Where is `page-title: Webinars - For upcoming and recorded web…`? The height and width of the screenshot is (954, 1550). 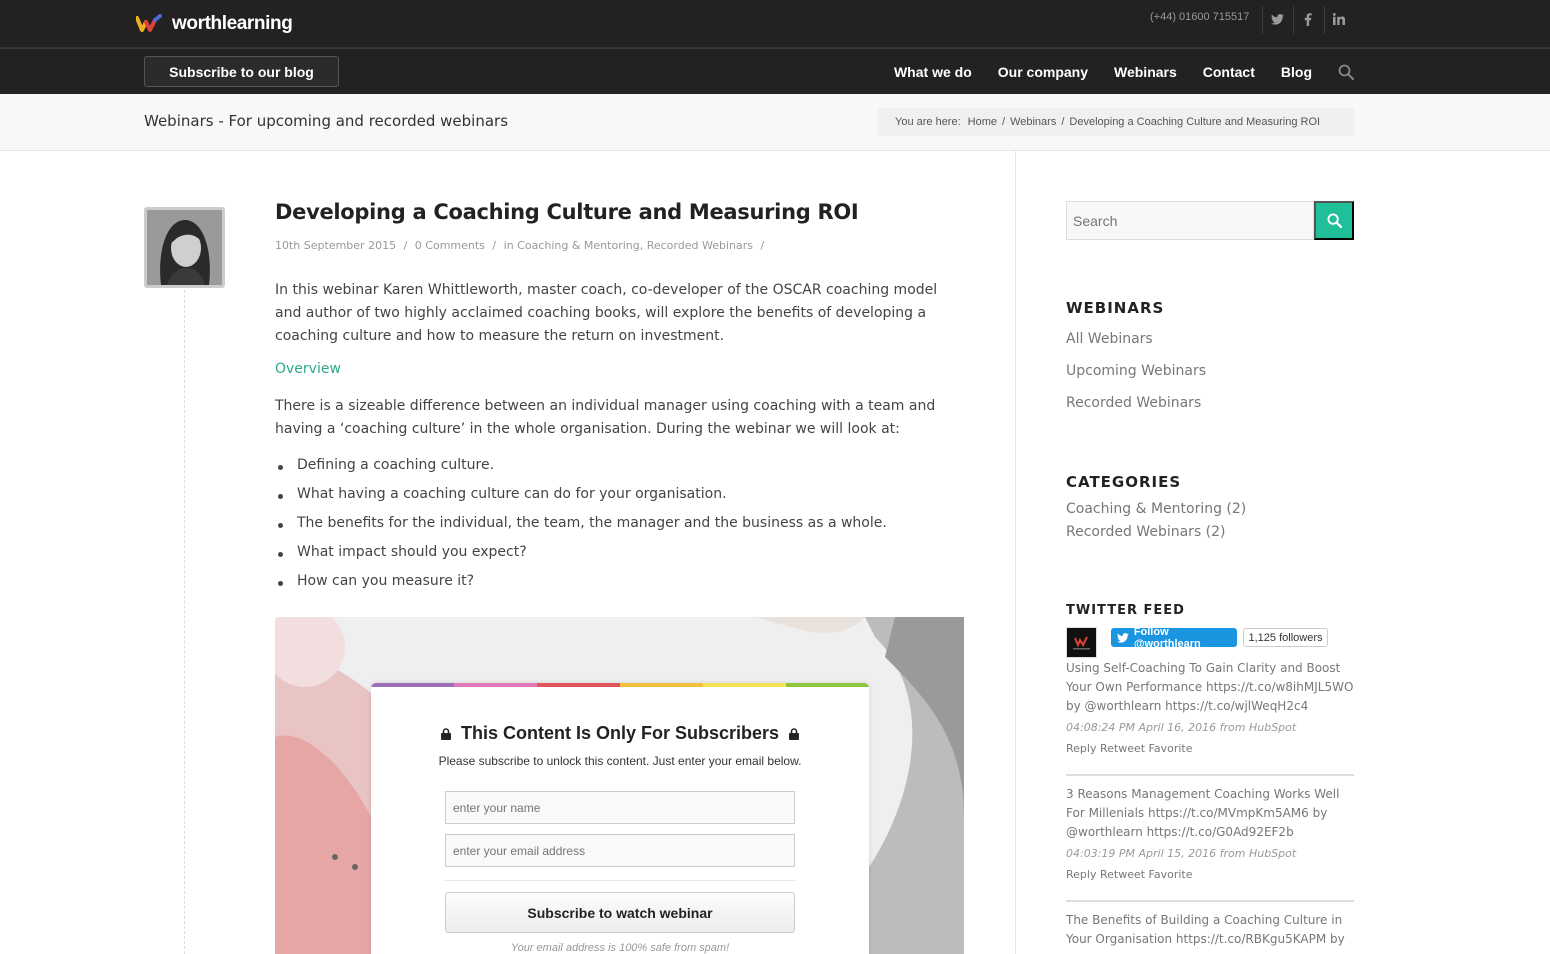 page-title: Webinars - For upcoming and recorded web… is located at coordinates (326, 121).